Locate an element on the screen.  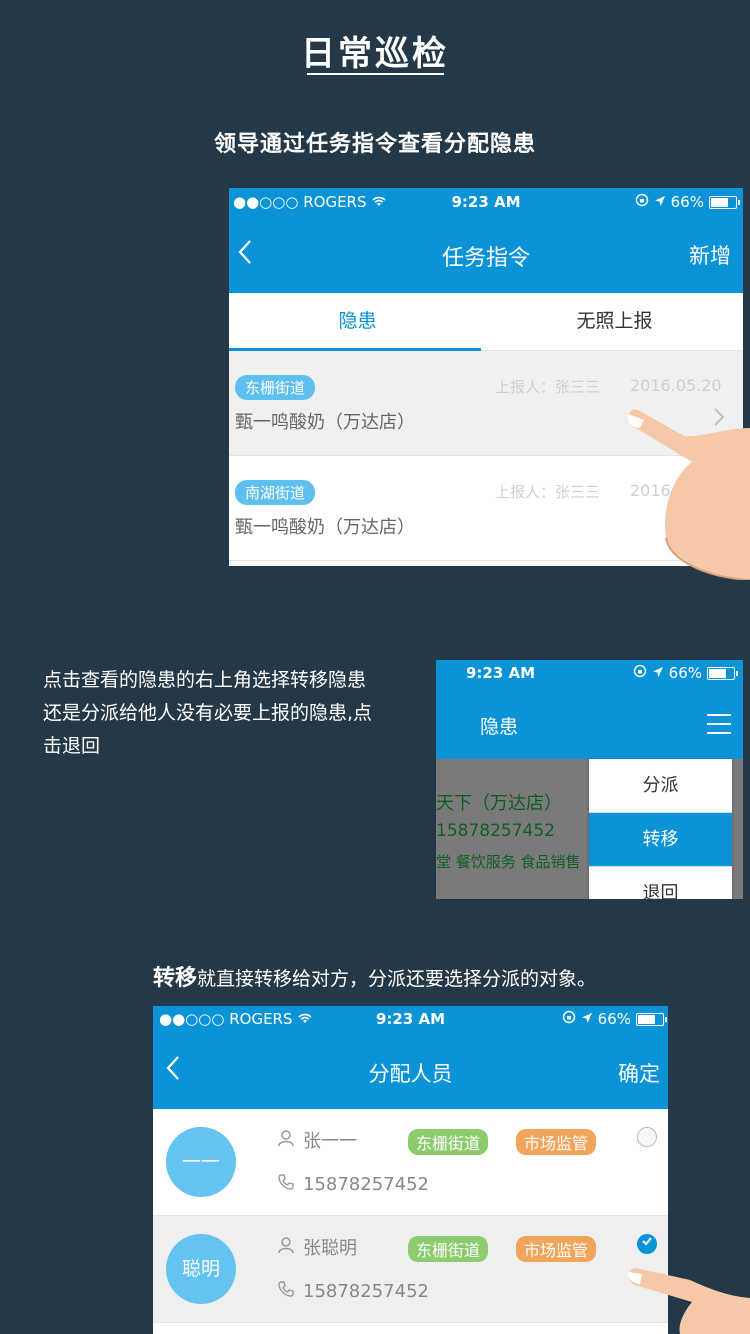
nav-title: 任务指令 is located at coordinates (485, 258).